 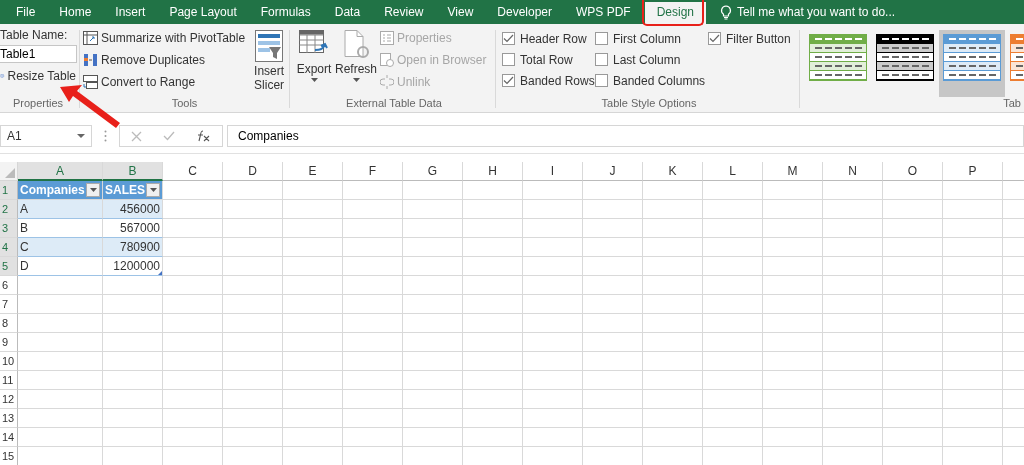 What do you see at coordinates (38, 75) in the screenshot?
I see `resize-table-button: Resize Table` at bounding box center [38, 75].